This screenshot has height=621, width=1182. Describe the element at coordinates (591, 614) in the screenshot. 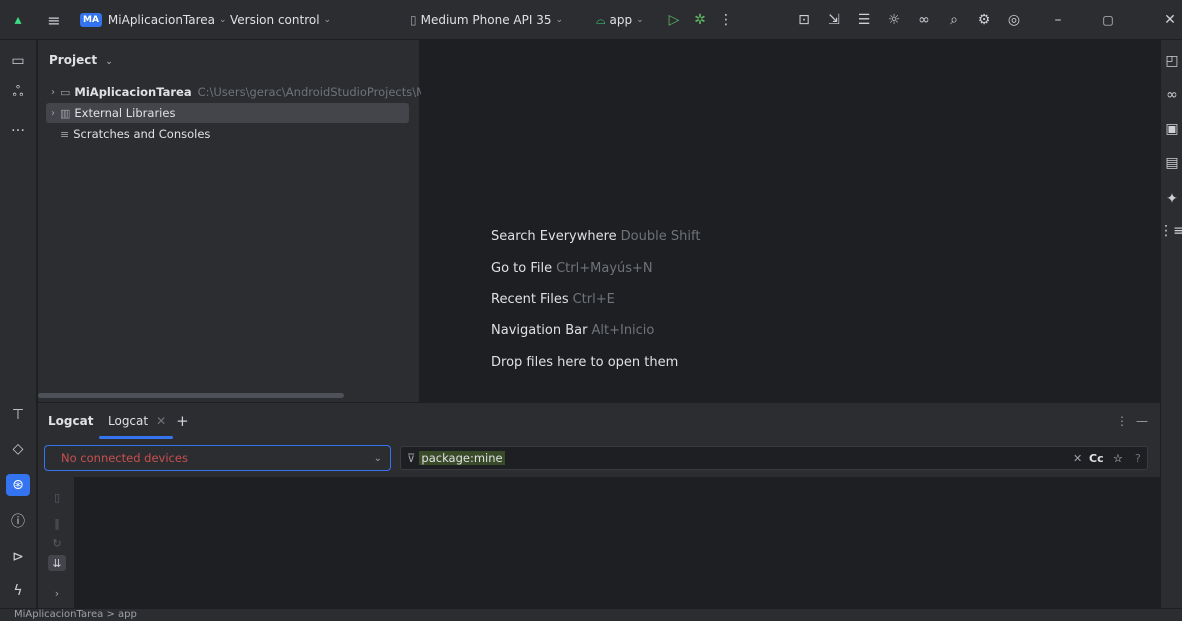

I see `status-bar-breadcrumb: MiAplicacionTarea > app` at that location.